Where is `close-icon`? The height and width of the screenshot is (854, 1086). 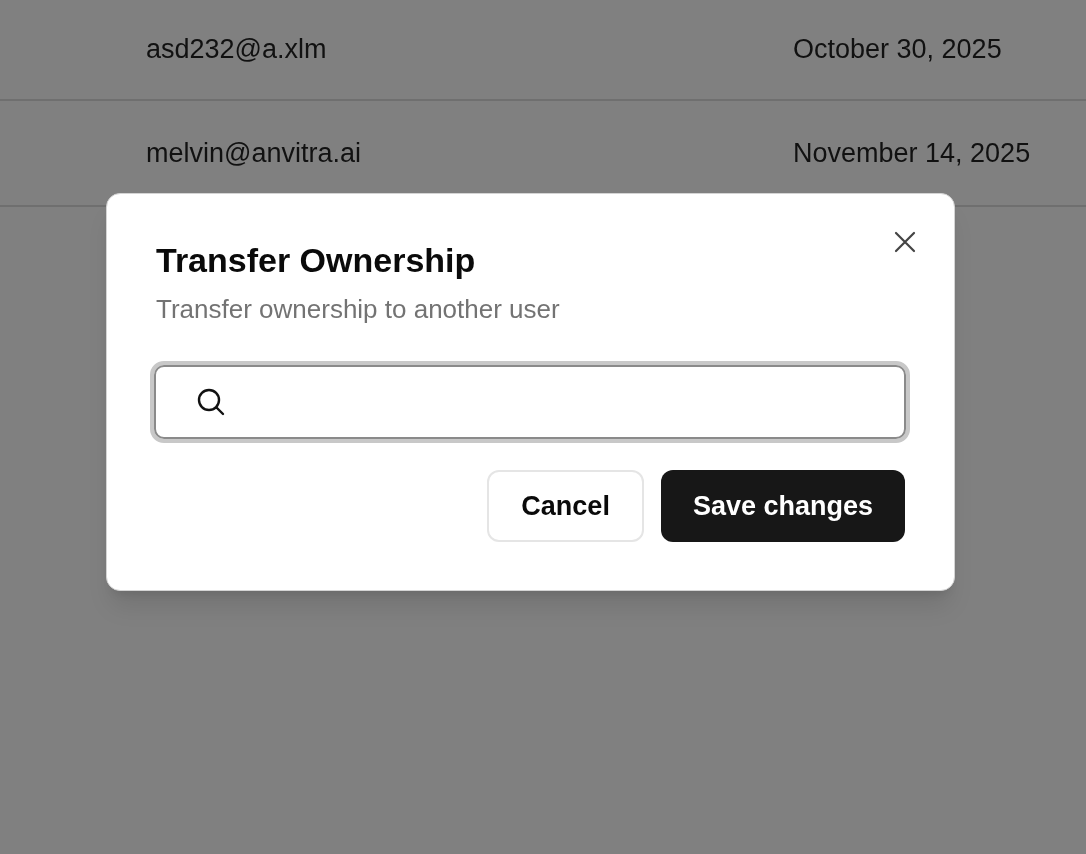
close-icon is located at coordinates (905, 242).